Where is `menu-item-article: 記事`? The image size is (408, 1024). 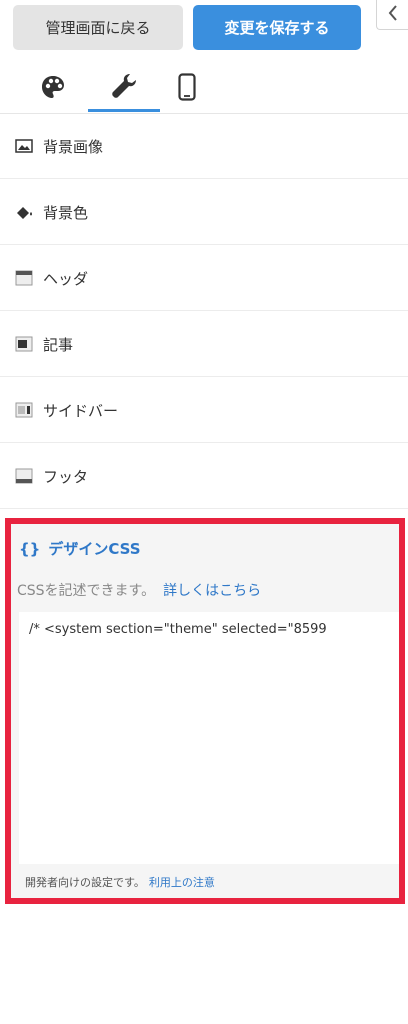
menu-item-article: 記事 is located at coordinates (204, 344).